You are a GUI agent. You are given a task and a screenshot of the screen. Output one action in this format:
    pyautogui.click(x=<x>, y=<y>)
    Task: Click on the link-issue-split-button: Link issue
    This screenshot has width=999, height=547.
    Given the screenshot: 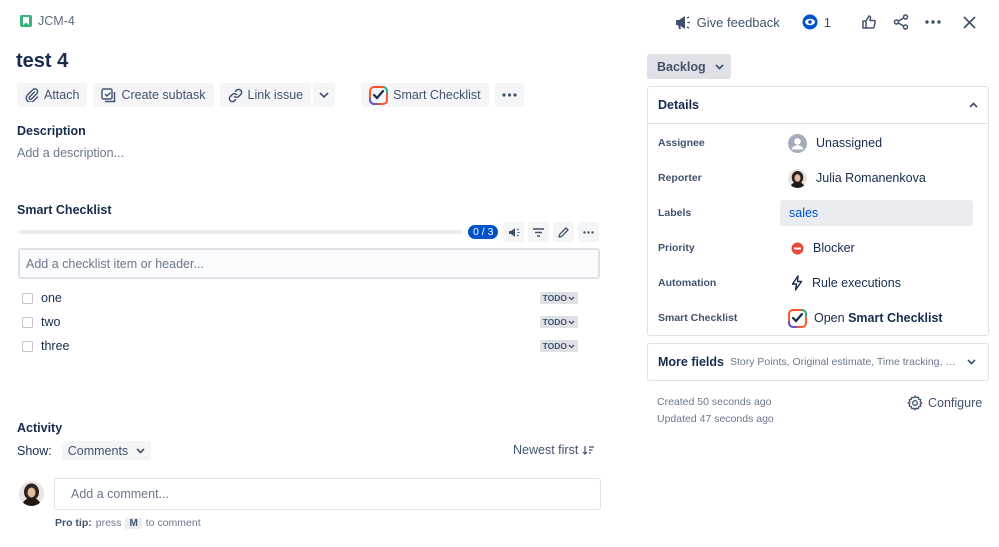 What is the action you would take?
    pyautogui.click(x=277, y=95)
    